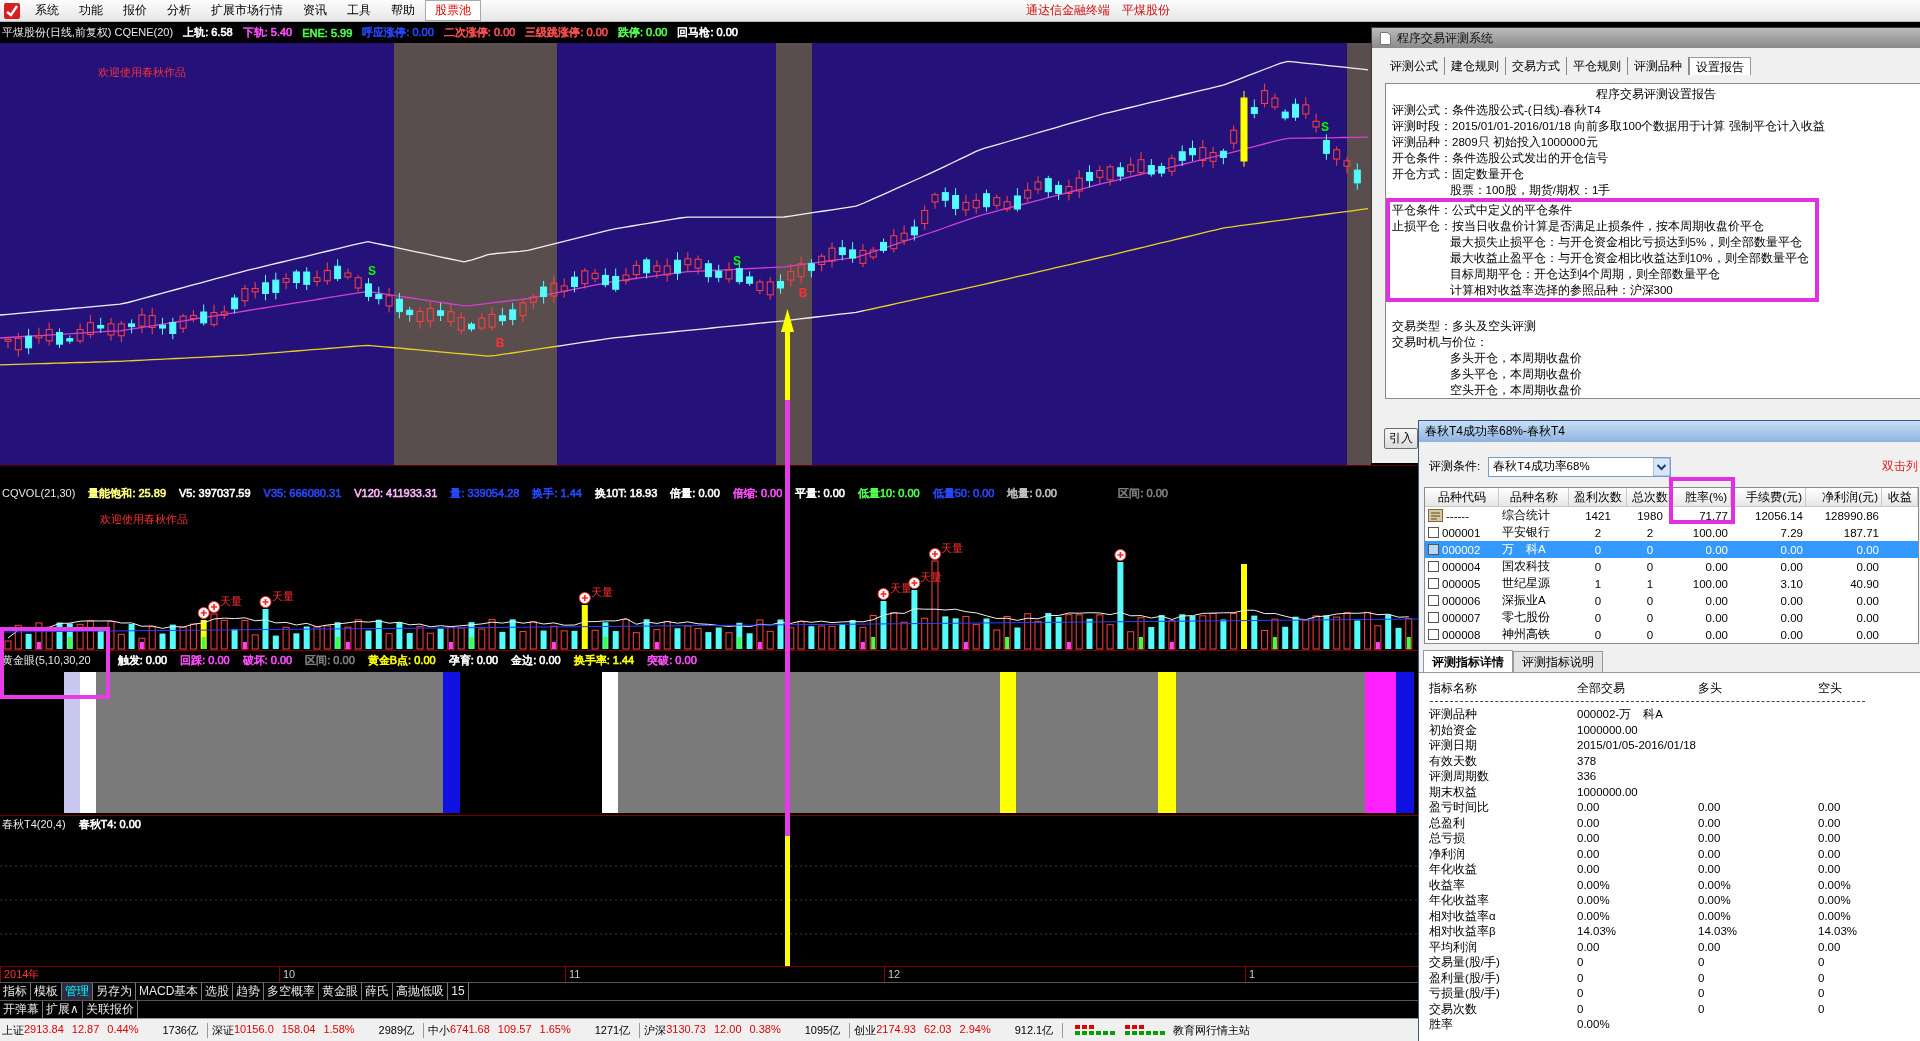  Describe the element at coordinates (47, 10) in the screenshot. I see `menu-item: 系统` at that location.